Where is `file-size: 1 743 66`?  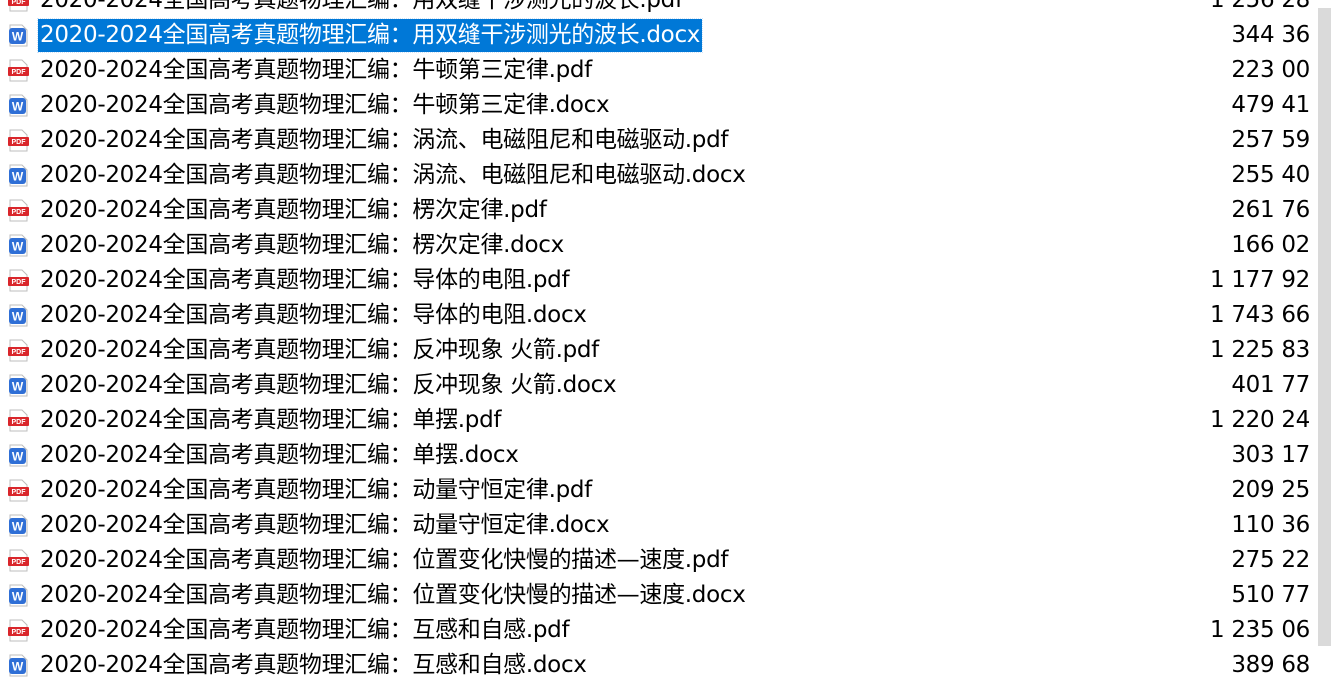 file-size: 1 743 66 is located at coordinates (1259, 315).